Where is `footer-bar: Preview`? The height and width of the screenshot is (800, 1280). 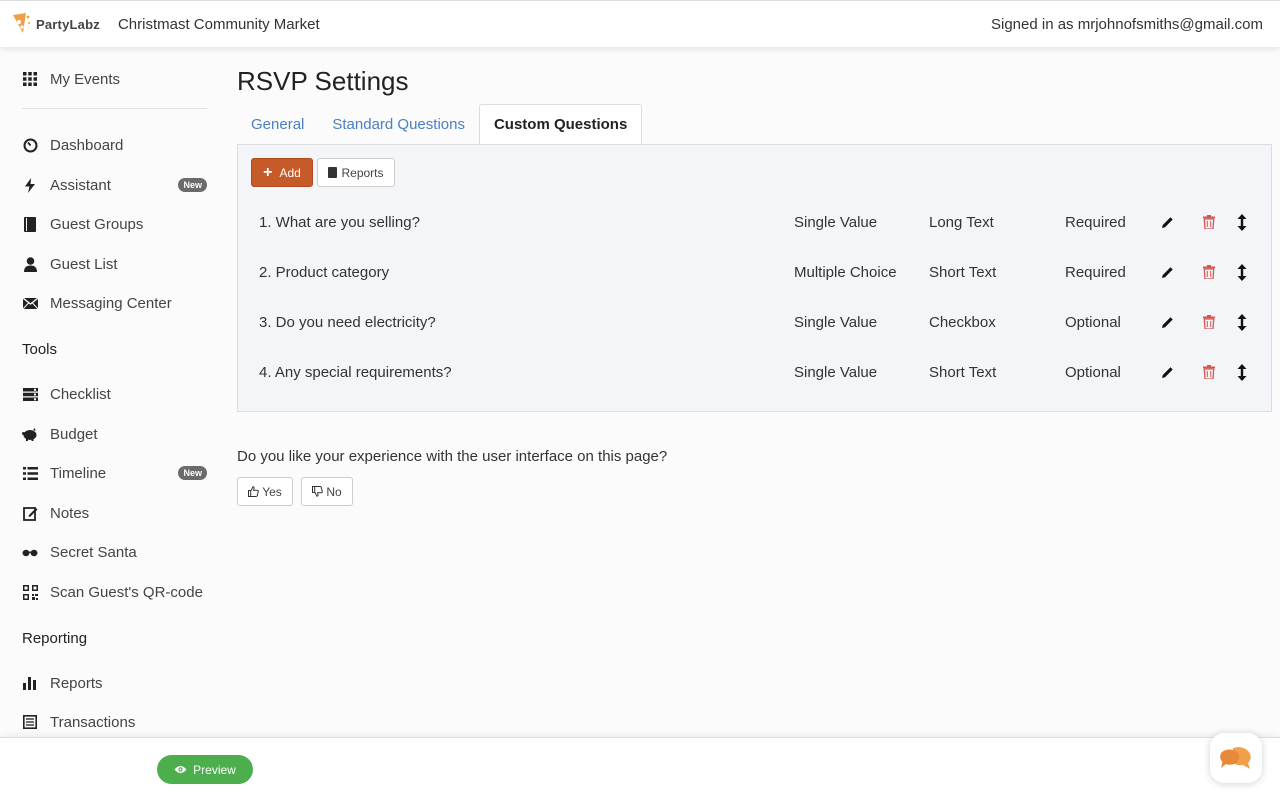 footer-bar: Preview is located at coordinates (640, 768).